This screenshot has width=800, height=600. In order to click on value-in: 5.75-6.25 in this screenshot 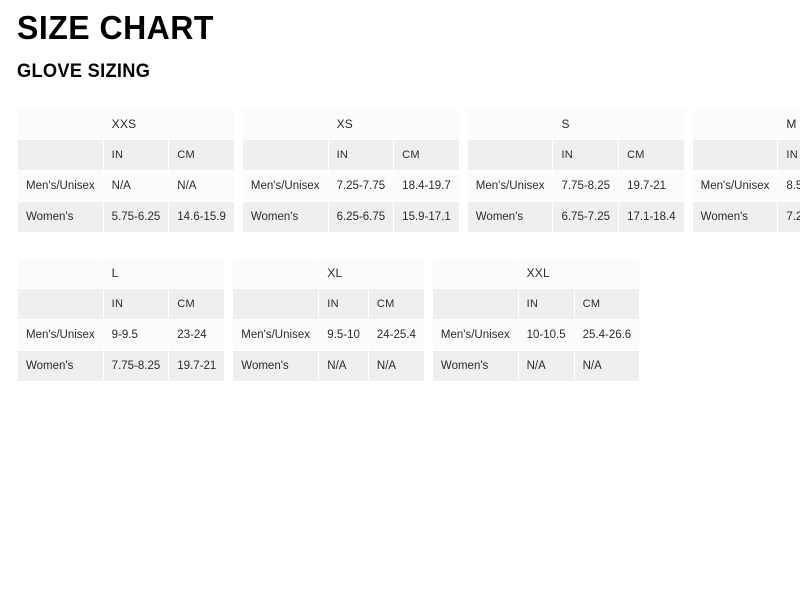, I will do `click(136, 217)`.